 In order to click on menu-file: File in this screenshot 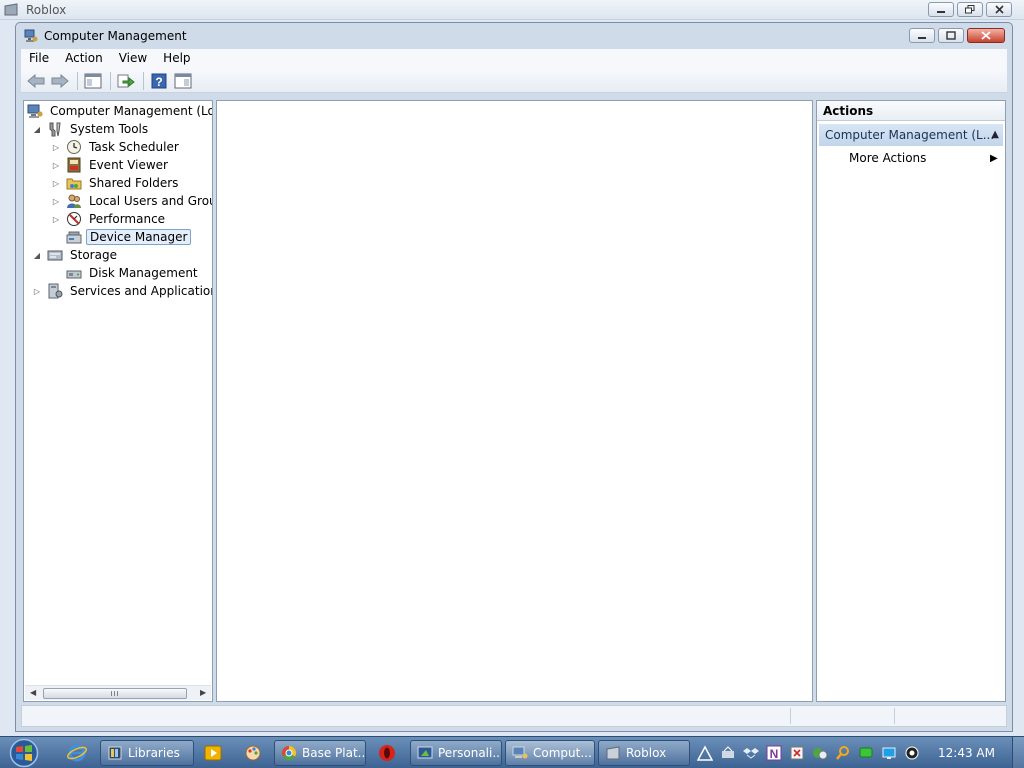, I will do `click(39, 59)`.